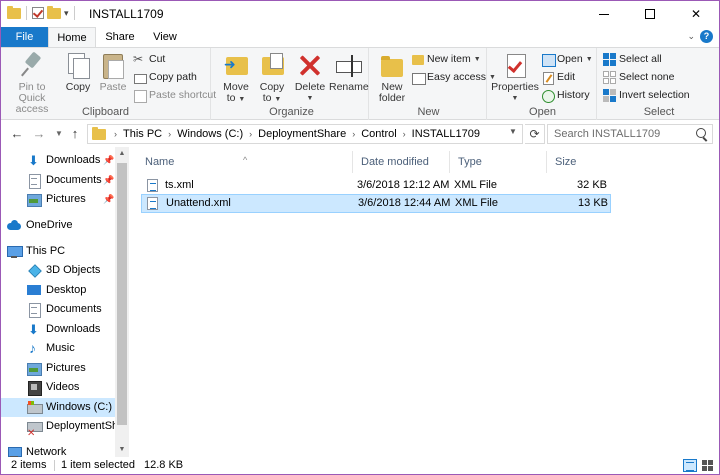 This screenshot has width=720, height=475. Describe the element at coordinates (46, 451) in the screenshot. I see `nav-item-label: Network` at that location.